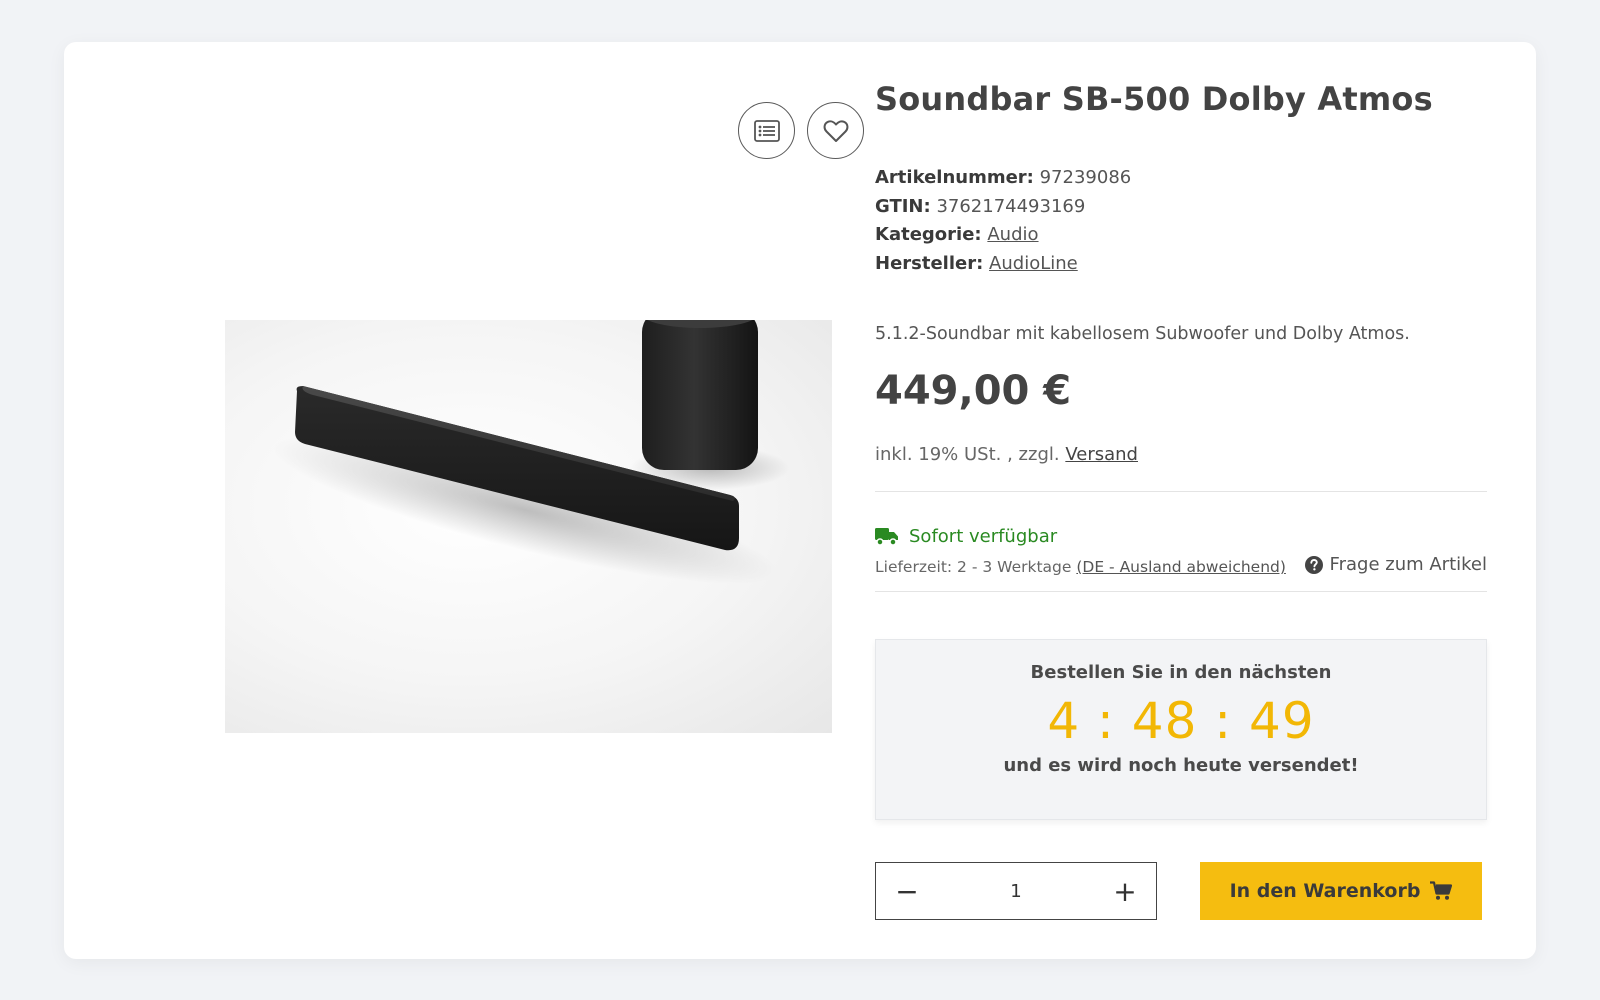  I want to click on add-to-cart-button: In den Warenkorb, so click(1341, 891).